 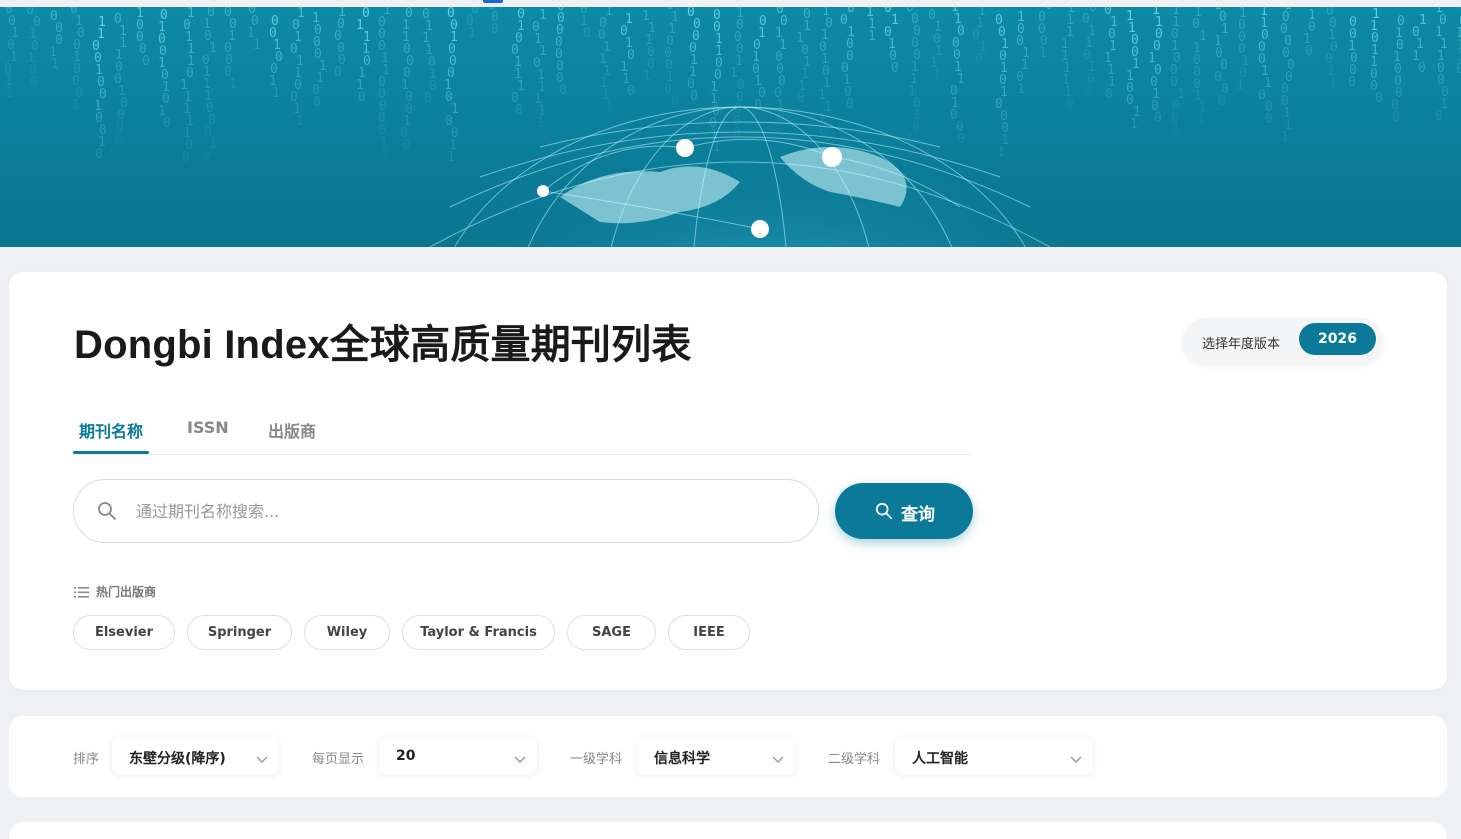 What do you see at coordinates (940, 759) in the screenshot?
I see `secondary-discipline-value: 人工智能` at bounding box center [940, 759].